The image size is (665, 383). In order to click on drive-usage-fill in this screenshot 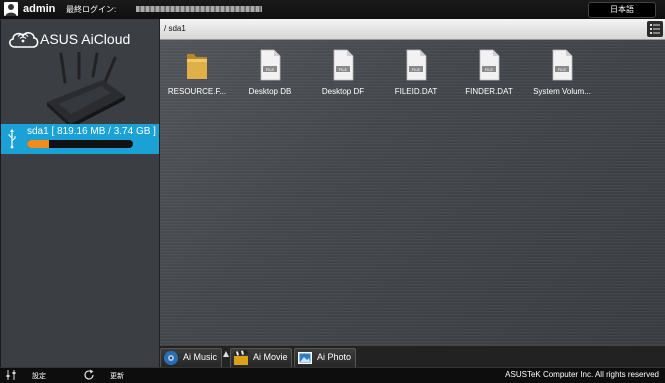, I will do `click(38, 144)`.